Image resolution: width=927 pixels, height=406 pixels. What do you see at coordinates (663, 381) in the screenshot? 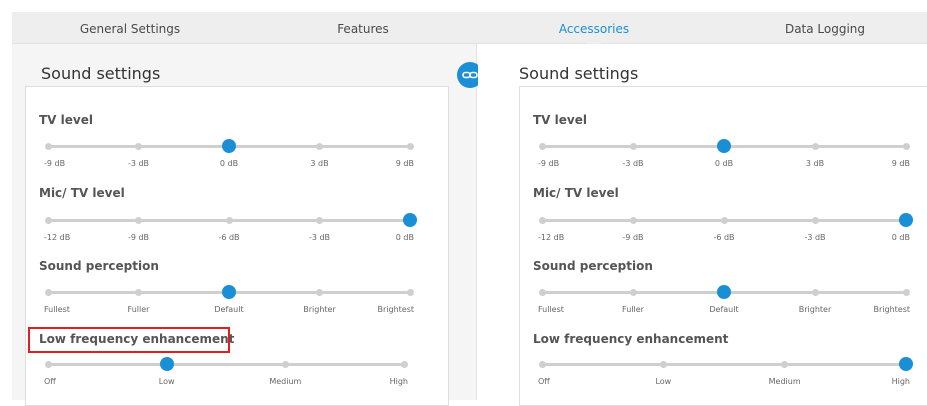
I see `slider-tick-label: Low` at bounding box center [663, 381].